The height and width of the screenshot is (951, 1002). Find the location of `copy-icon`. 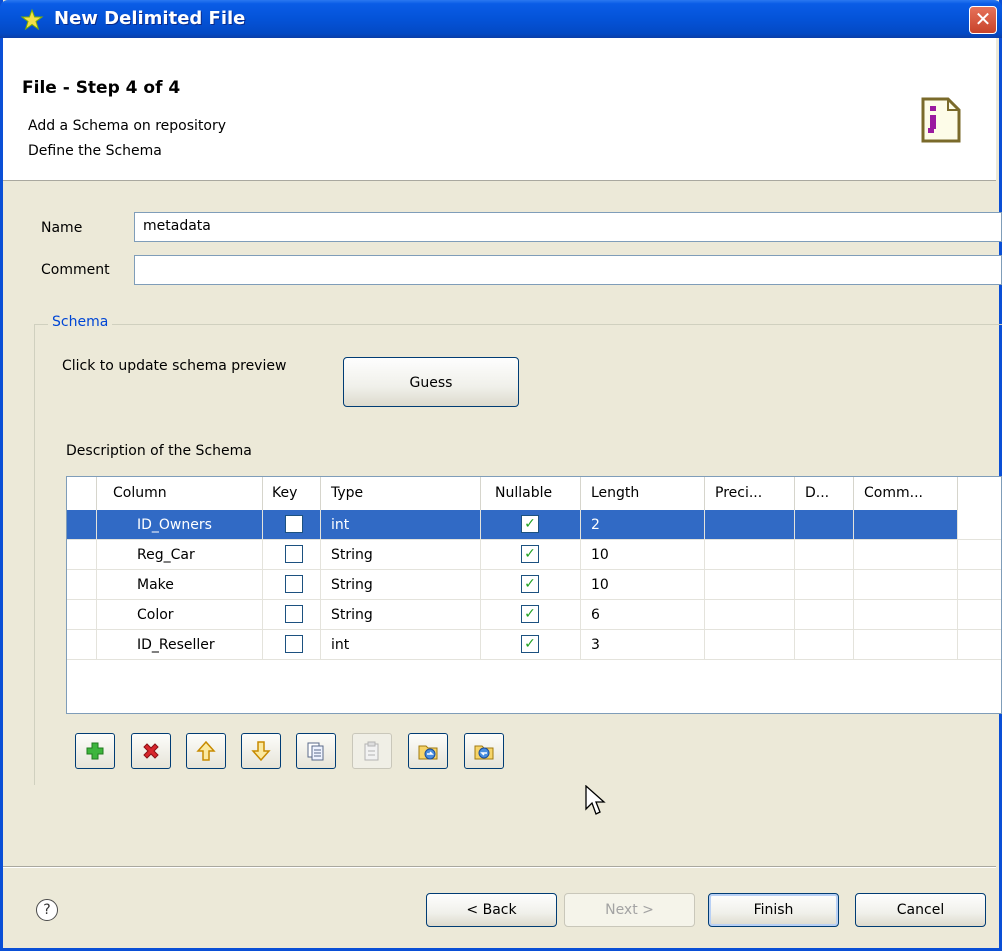

copy-icon is located at coordinates (315, 751).